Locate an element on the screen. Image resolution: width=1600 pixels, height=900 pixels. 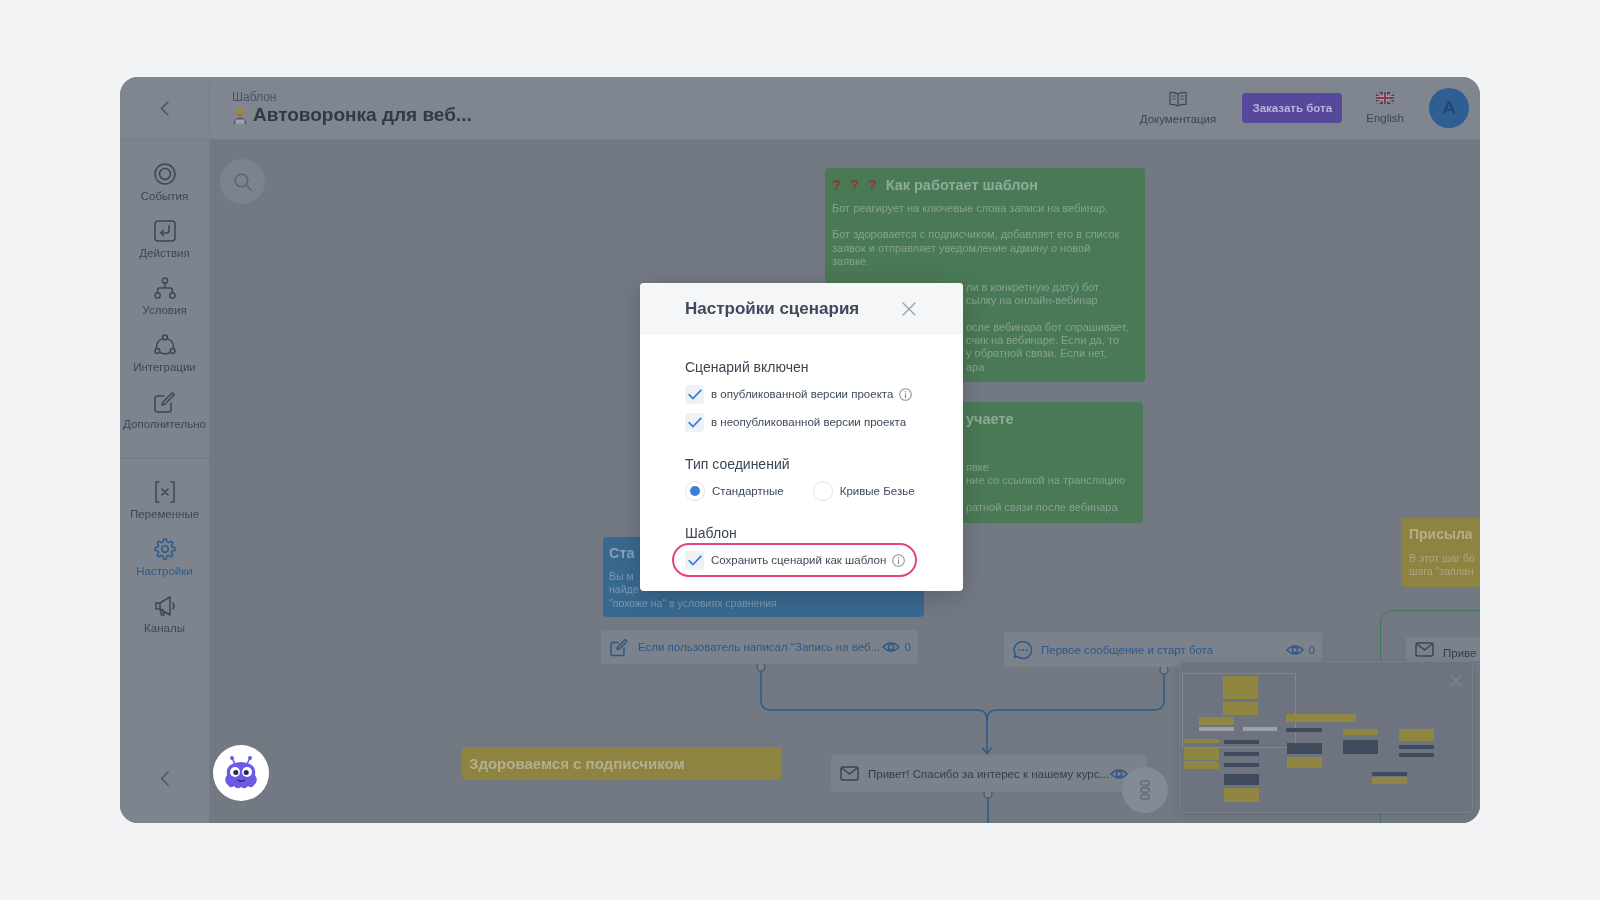
connector-line is located at coordinates (988, 810).